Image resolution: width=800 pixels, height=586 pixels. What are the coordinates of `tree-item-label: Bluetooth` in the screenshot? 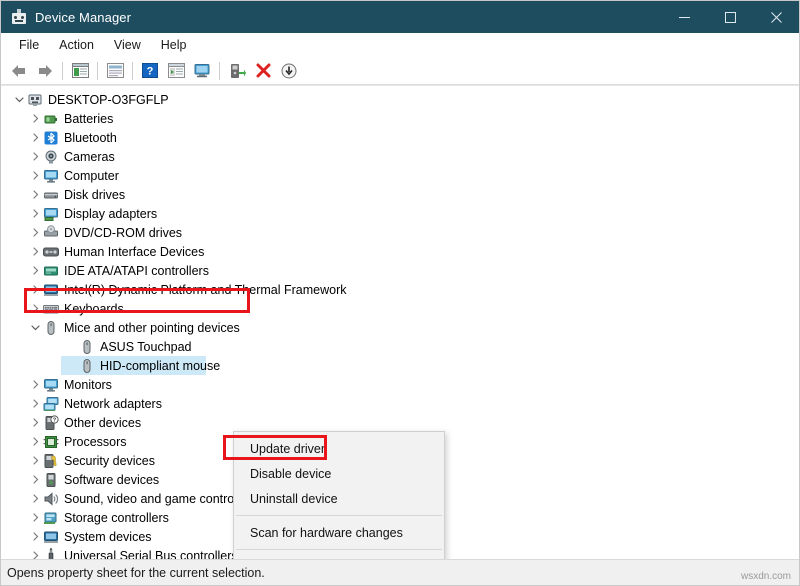 It's located at (90, 137).